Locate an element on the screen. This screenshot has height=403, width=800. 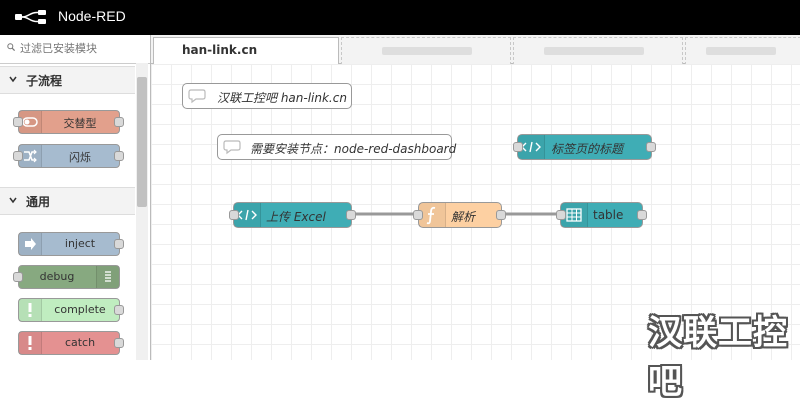
node-red-logo-icon is located at coordinates (30, 17).